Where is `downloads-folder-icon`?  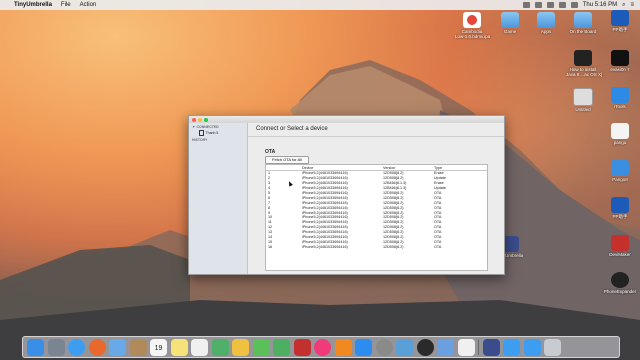 downloads-folder-icon is located at coordinates (511, 347).